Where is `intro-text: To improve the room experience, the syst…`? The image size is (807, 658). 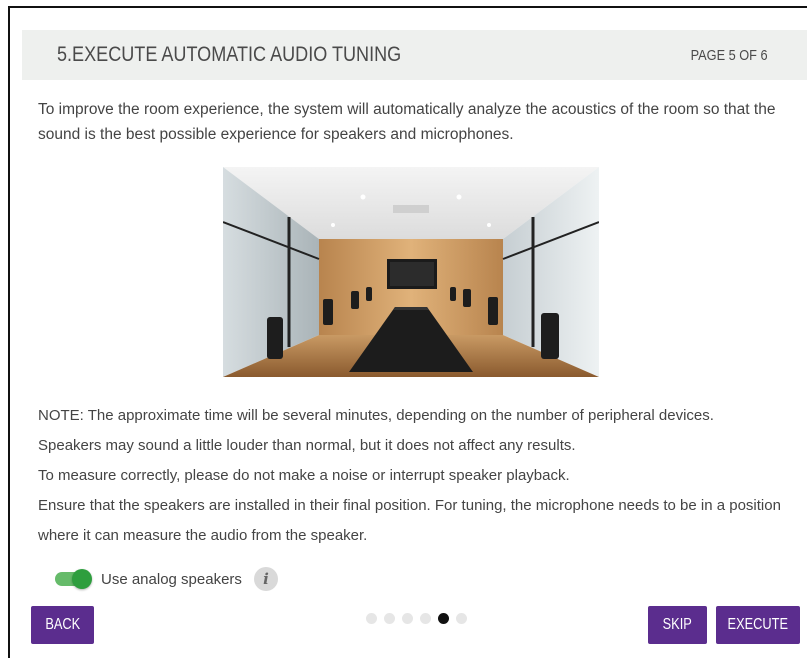 intro-text: To improve the room experience, the syst… is located at coordinates (407, 122).